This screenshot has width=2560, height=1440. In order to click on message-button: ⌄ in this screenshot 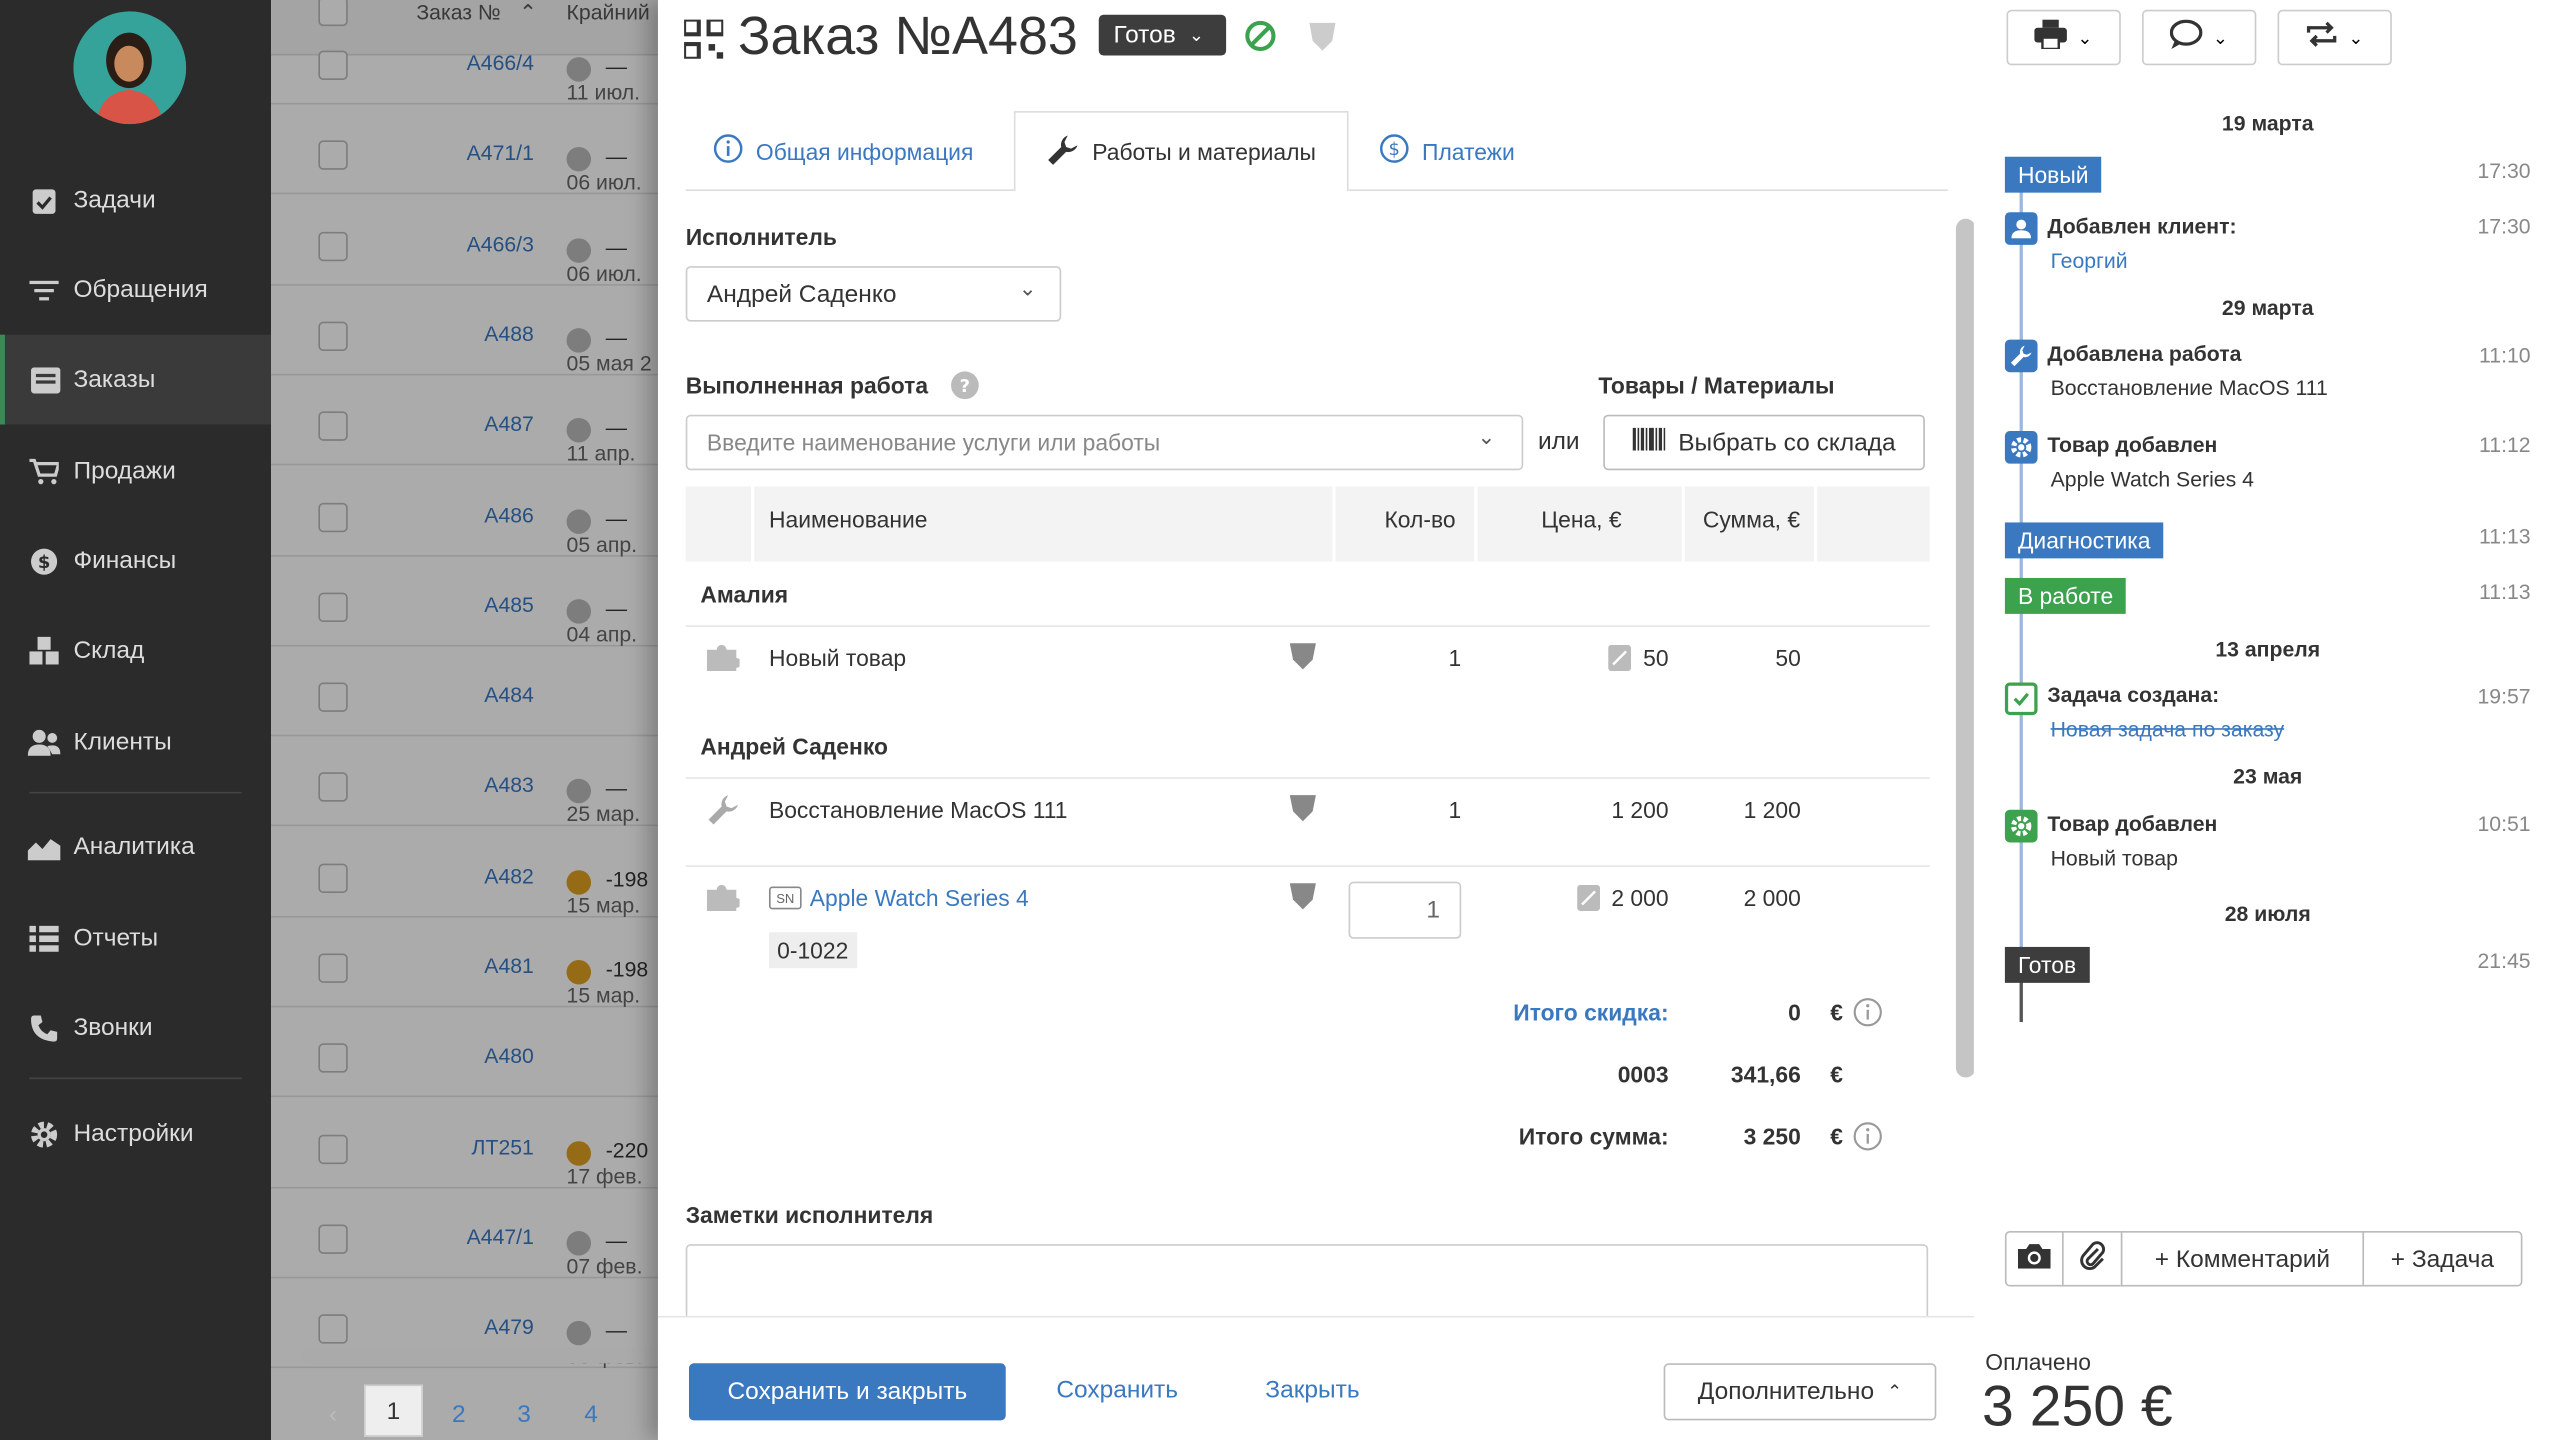, I will do `click(2199, 37)`.